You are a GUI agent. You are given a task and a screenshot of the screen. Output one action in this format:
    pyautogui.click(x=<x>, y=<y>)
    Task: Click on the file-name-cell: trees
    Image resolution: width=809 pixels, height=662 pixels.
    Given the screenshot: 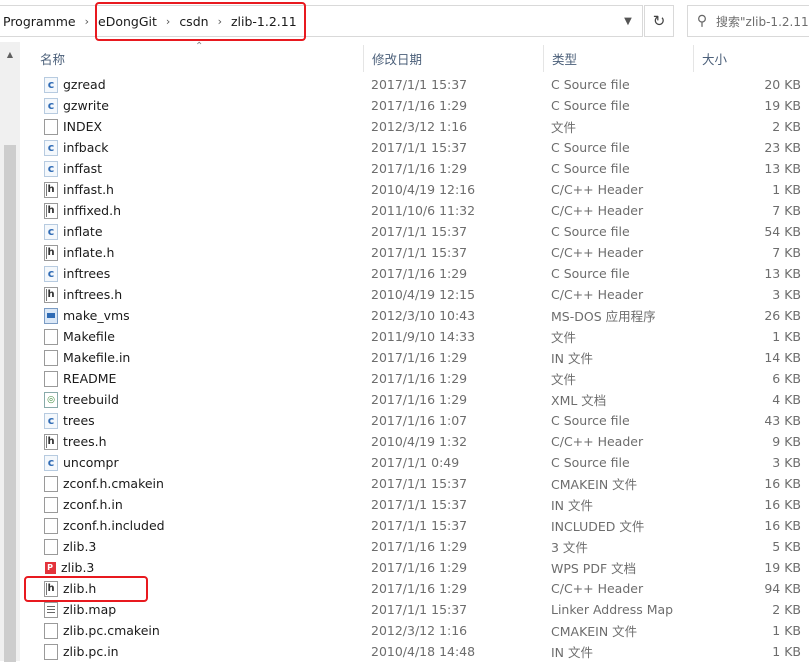 What is the action you would take?
    pyautogui.click(x=198, y=420)
    